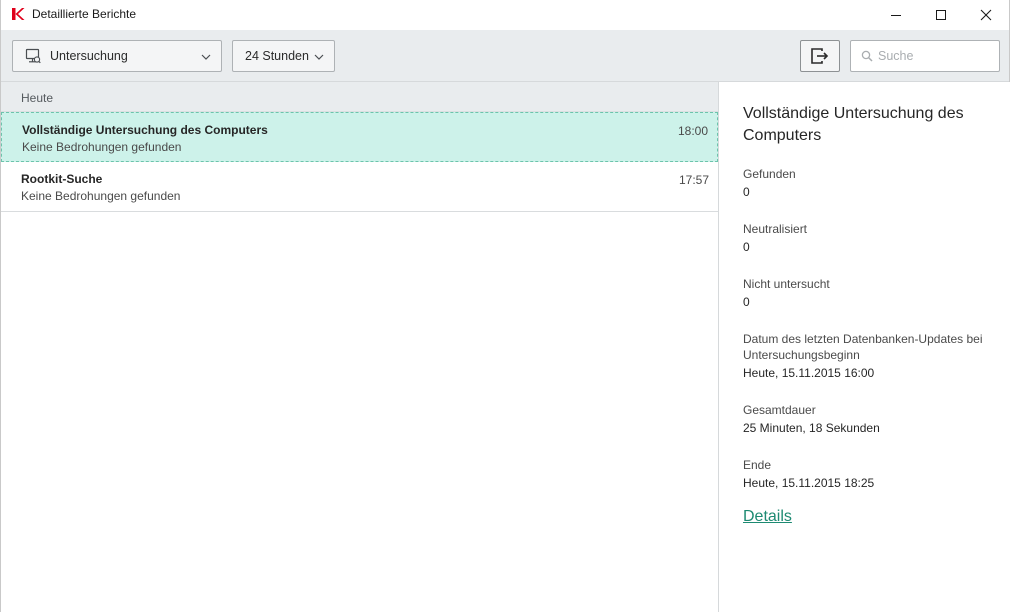  Describe the element at coordinates (693, 180) in the screenshot. I see `list-item-time: 17:57` at that location.